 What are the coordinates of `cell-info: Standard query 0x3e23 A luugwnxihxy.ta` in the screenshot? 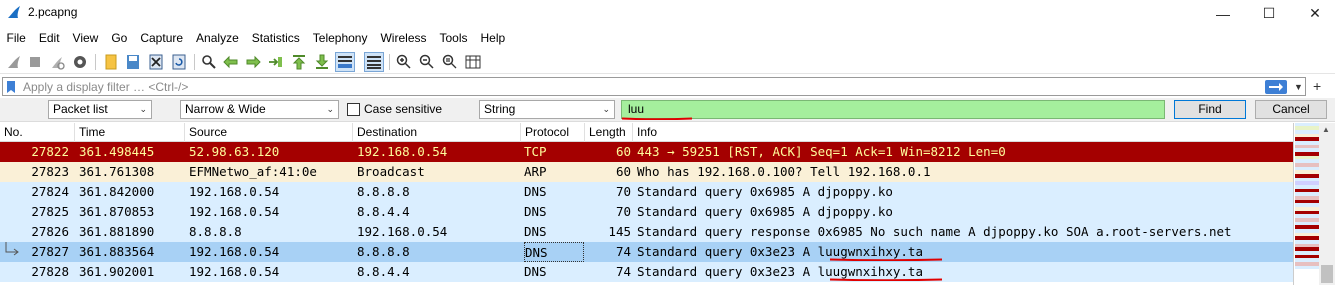 It's located at (780, 251).